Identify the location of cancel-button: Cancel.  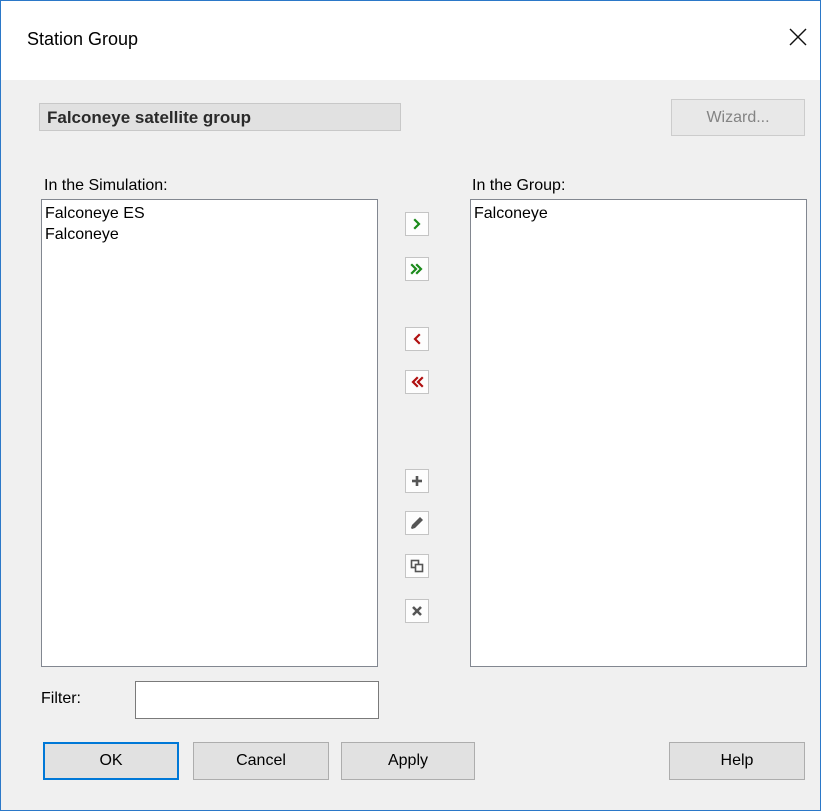
(261, 761).